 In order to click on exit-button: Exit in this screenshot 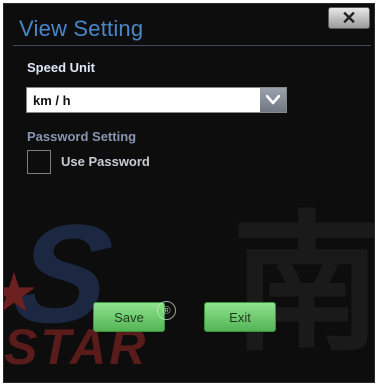, I will do `click(240, 317)`.